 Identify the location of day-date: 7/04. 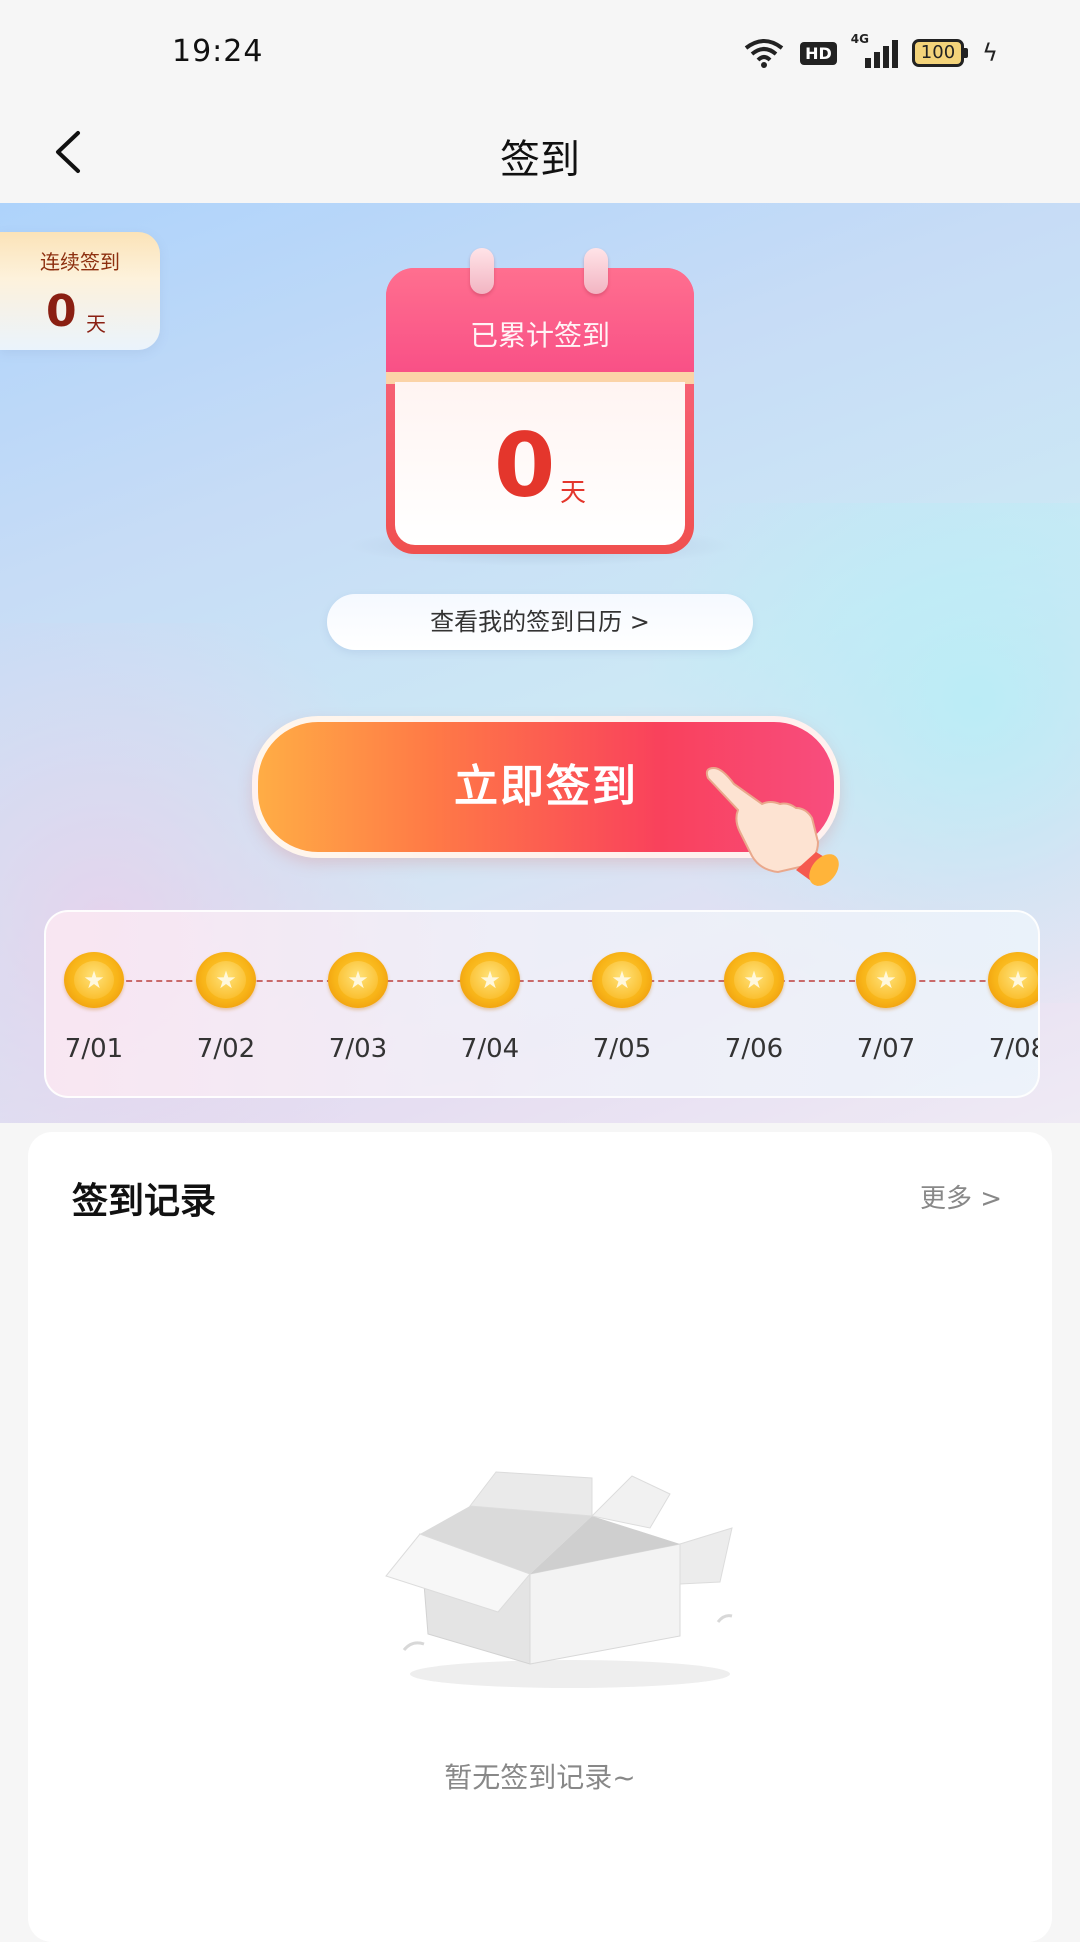
(490, 1049).